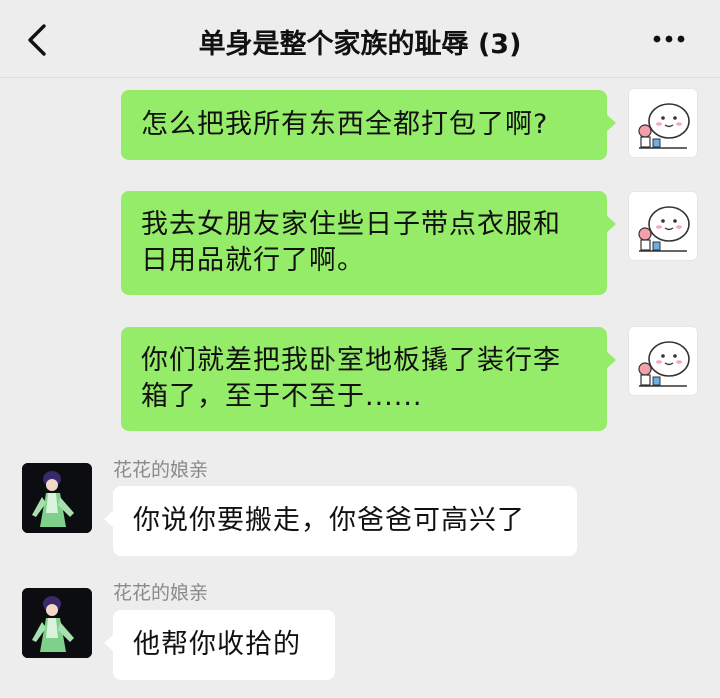 This screenshot has height=698, width=720. What do you see at coordinates (345, 124) in the screenshot?
I see `message-text: 怎么把我所有东西全都打包了啊?` at bounding box center [345, 124].